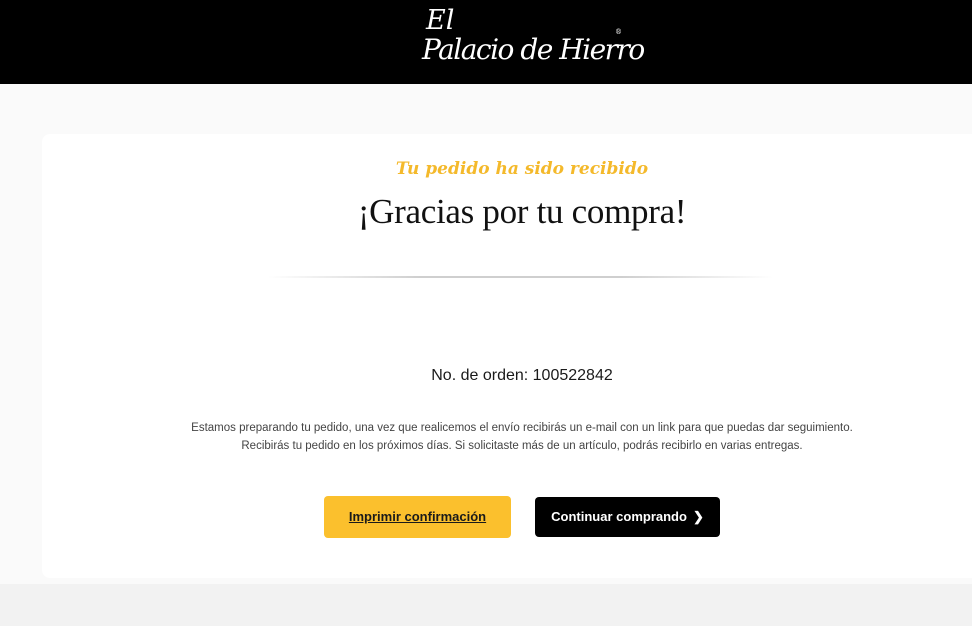 This screenshot has height=626, width=972. What do you see at coordinates (486, 605) in the screenshot?
I see `footer-band` at bounding box center [486, 605].